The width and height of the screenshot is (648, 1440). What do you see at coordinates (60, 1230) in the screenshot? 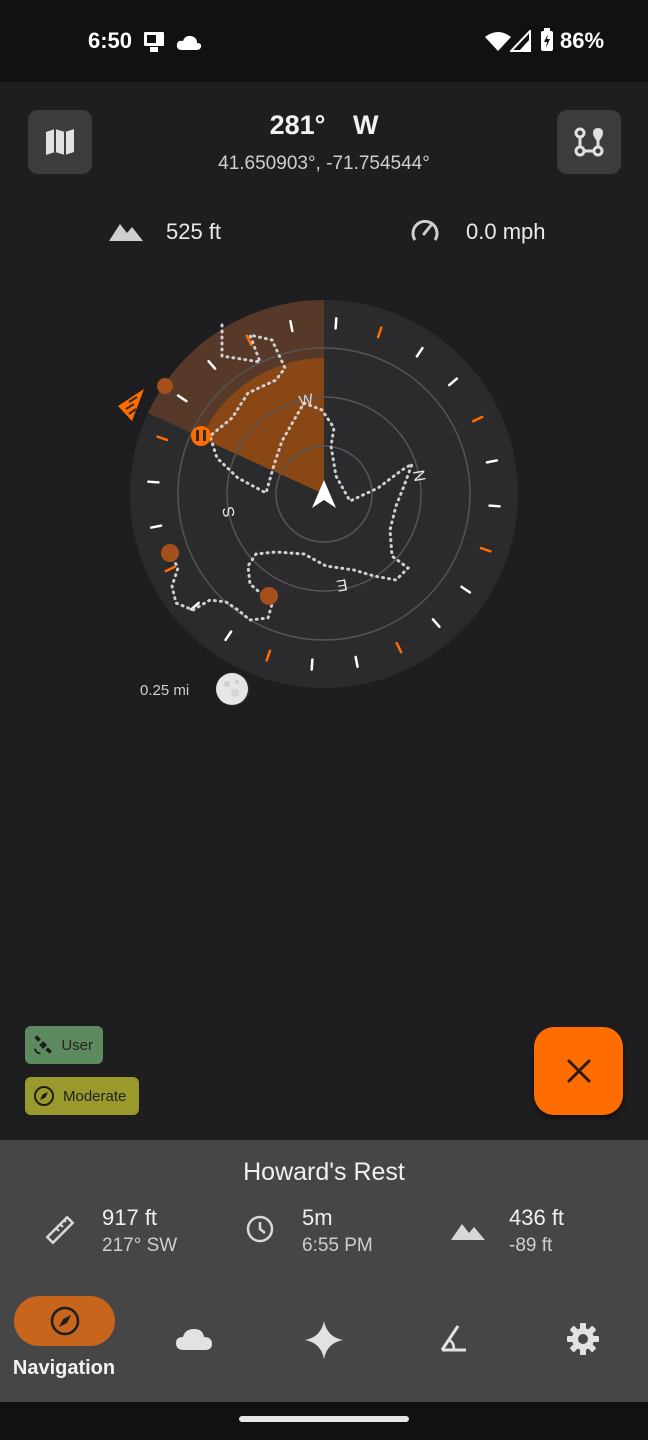
I see `ruler-icon` at bounding box center [60, 1230].